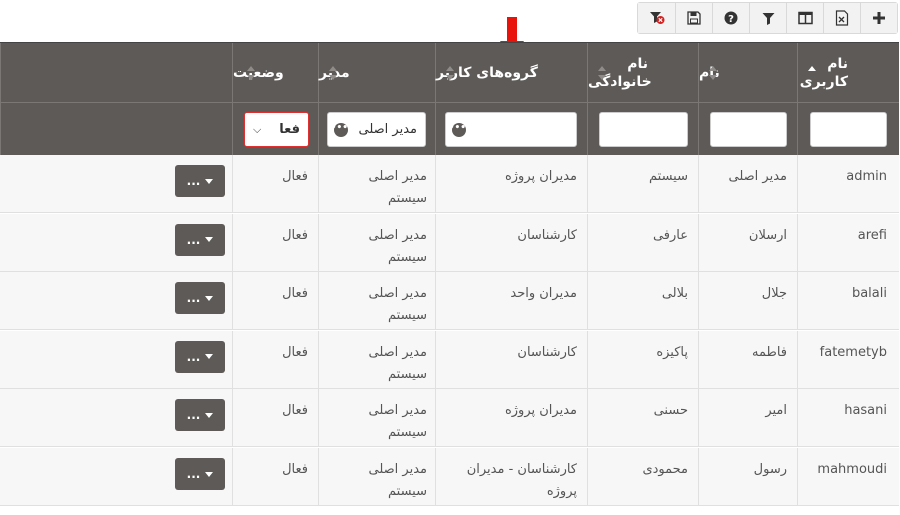 This screenshot has height=515, width=900. What do you see at coordinates (747, 72) in the screenshot?
I see `header-first-name: نام` at bounding box center [747, 72].